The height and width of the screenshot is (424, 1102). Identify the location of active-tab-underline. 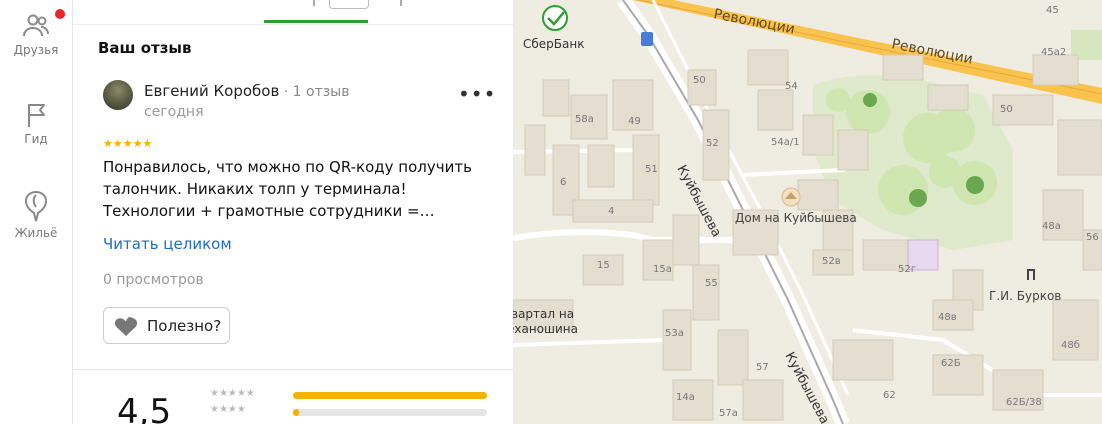
(316, 21).